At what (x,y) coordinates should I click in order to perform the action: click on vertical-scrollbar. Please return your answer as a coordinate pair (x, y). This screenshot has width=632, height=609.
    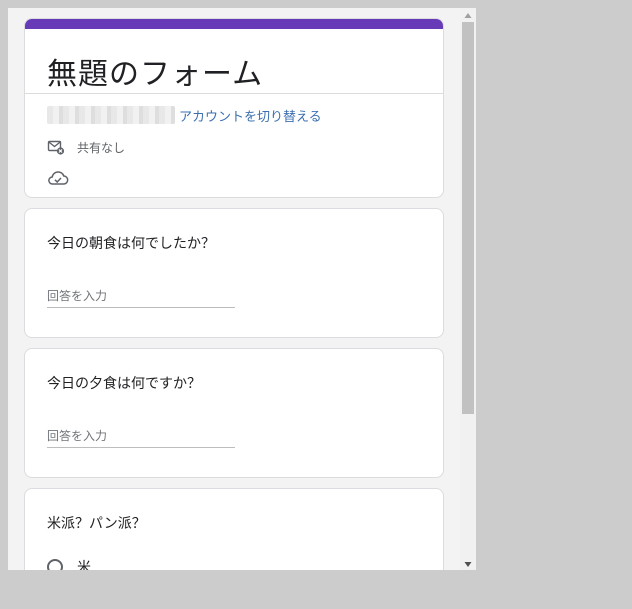
    Looking at the image, I should click on (468, 289).